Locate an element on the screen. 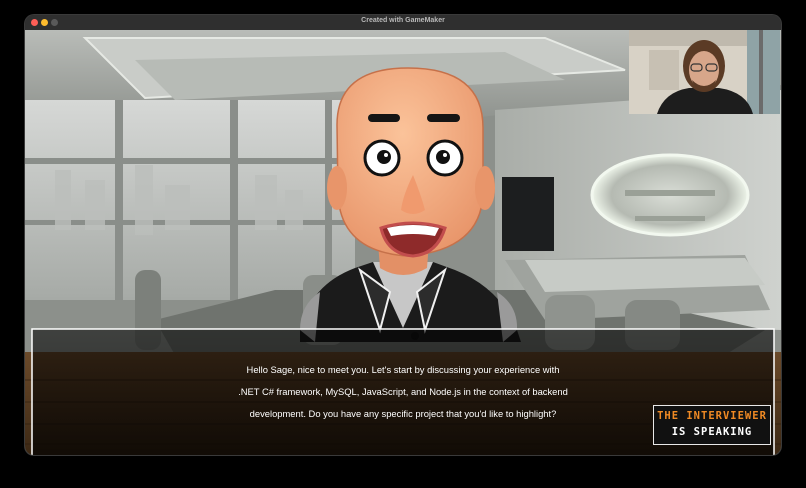 Image resolution: width=806 pixels, height=488 pixels. title-bar: Created with GameMaker is located at coordinates (403, 23).